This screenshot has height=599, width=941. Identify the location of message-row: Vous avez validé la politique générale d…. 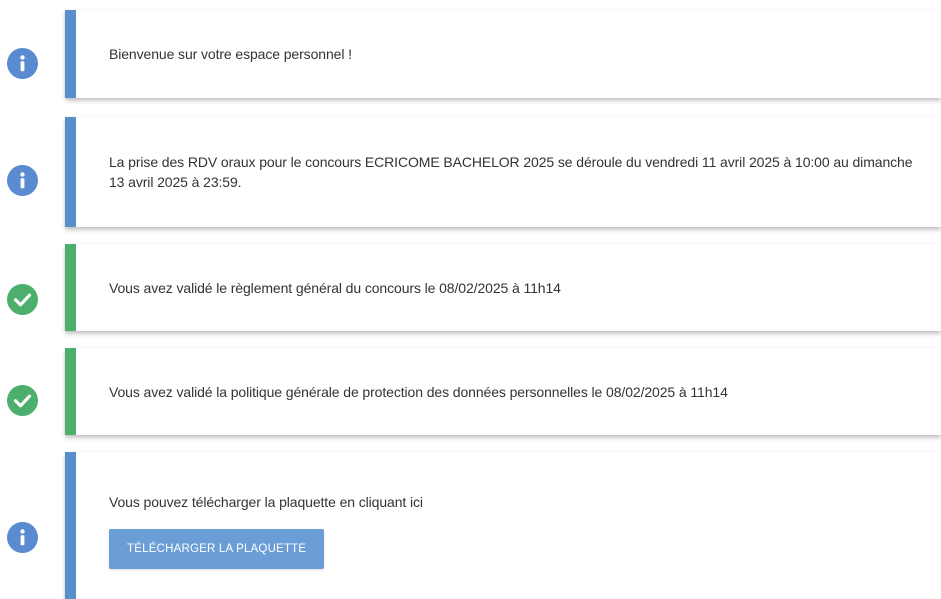
(470, 391).